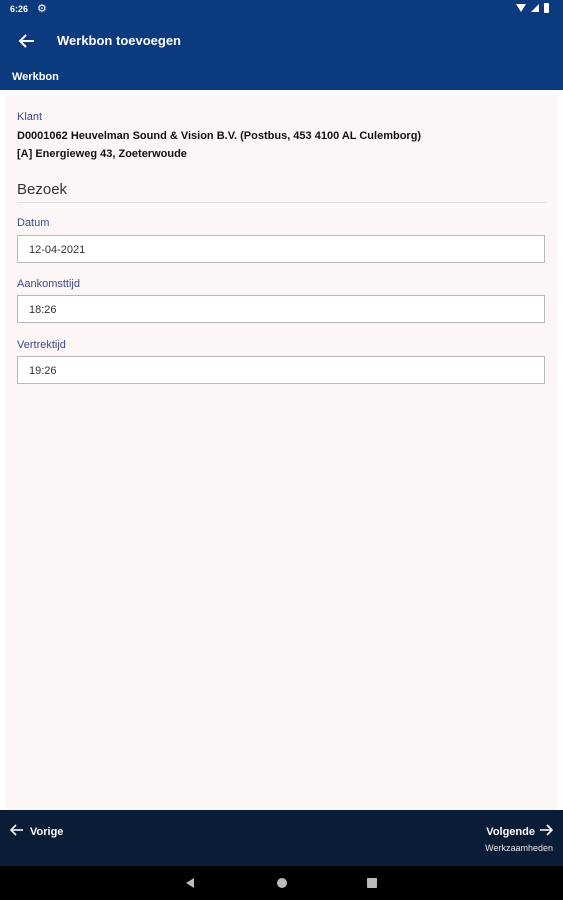 This screenshot has height=900, width=563. What do you see at coordinates (372, 883) in the screenshot?
I see `nav-recents-icon` at bounding box center [372, 883].